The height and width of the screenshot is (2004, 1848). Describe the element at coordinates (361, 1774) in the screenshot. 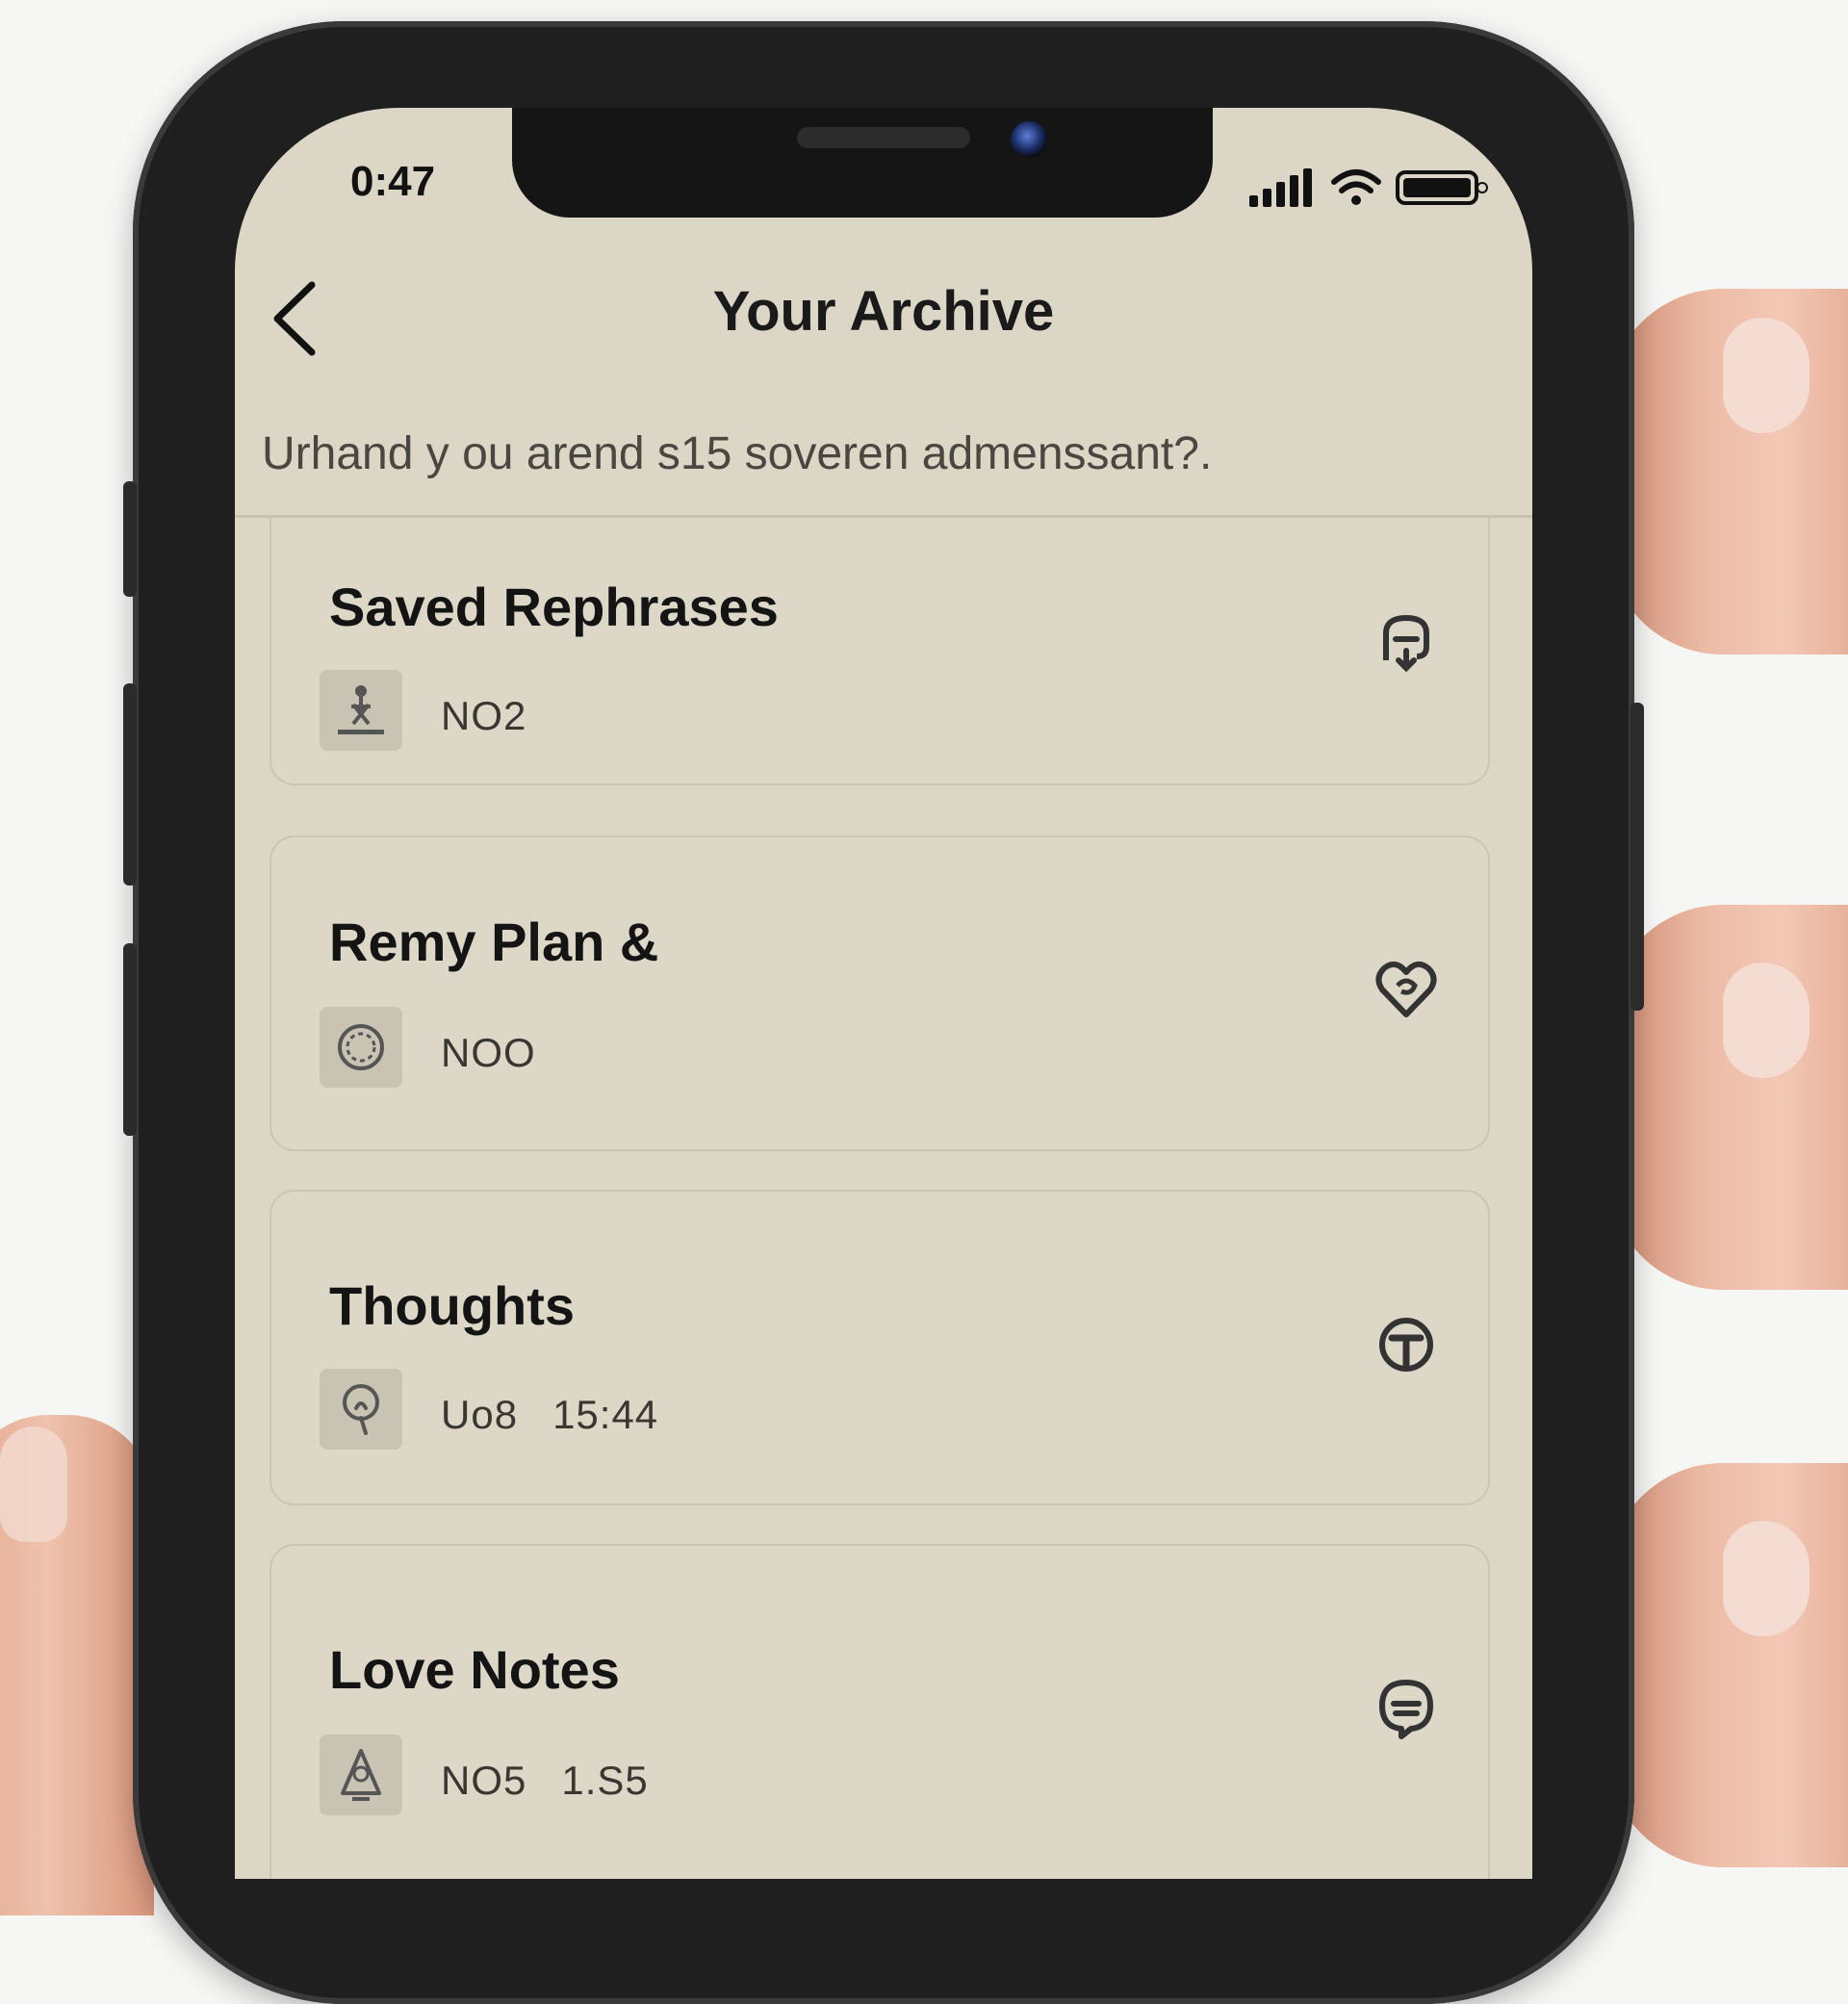

I see `figure-alt-icon` at that location.